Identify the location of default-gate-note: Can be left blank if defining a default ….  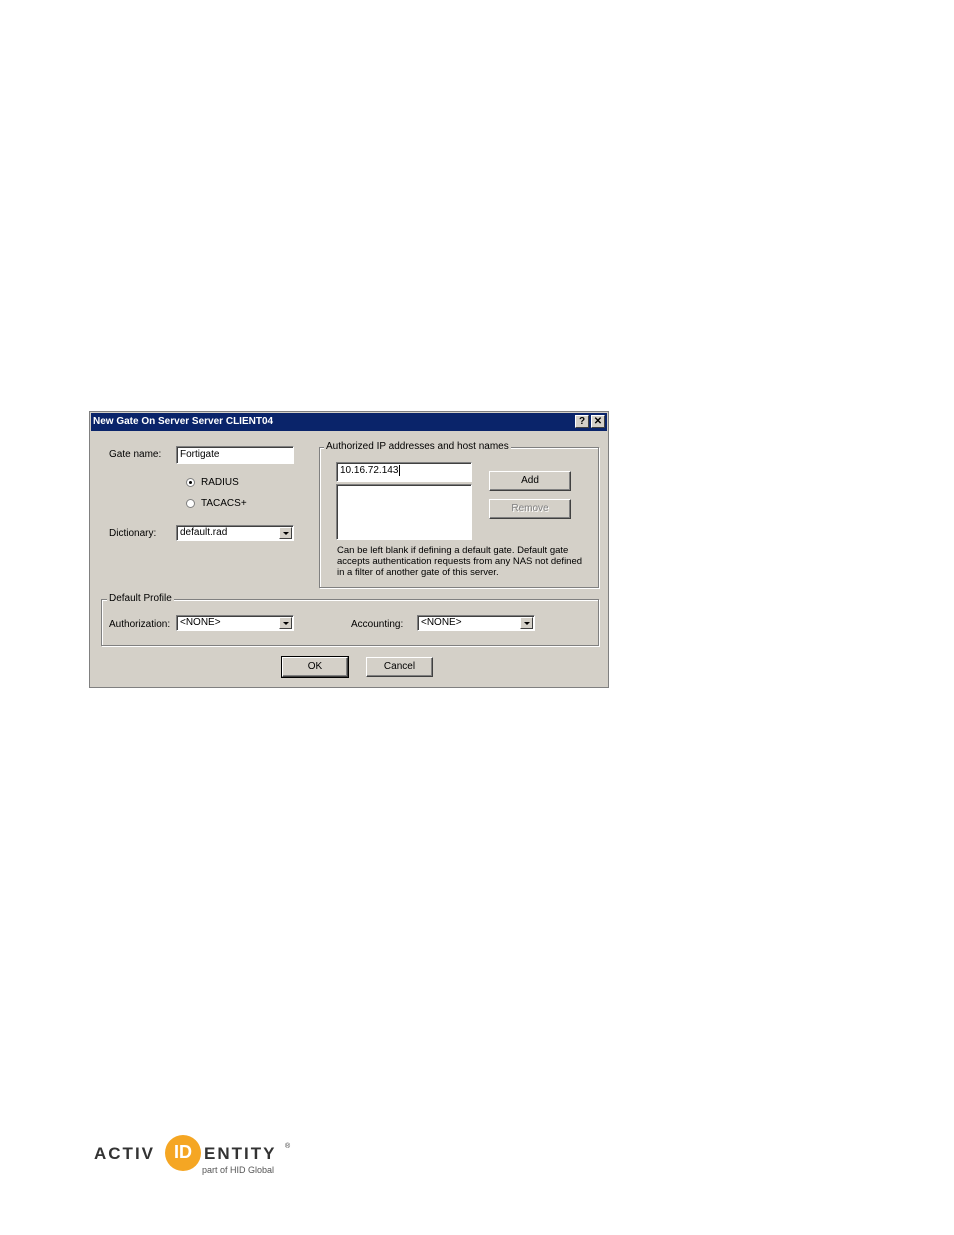
(460, 561).